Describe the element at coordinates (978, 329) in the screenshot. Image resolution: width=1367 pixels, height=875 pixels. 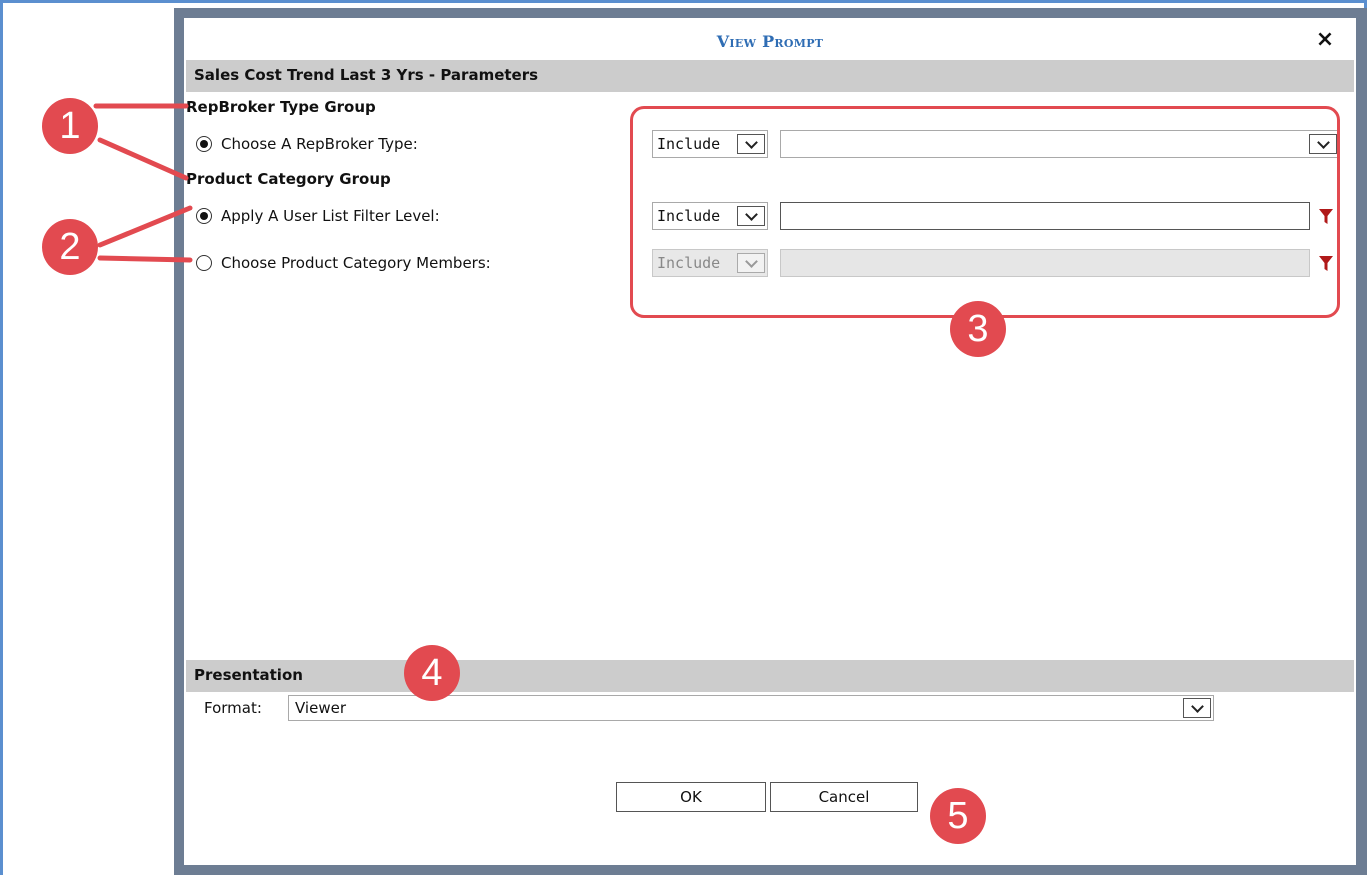
I see `callout-3: 3` at that location.